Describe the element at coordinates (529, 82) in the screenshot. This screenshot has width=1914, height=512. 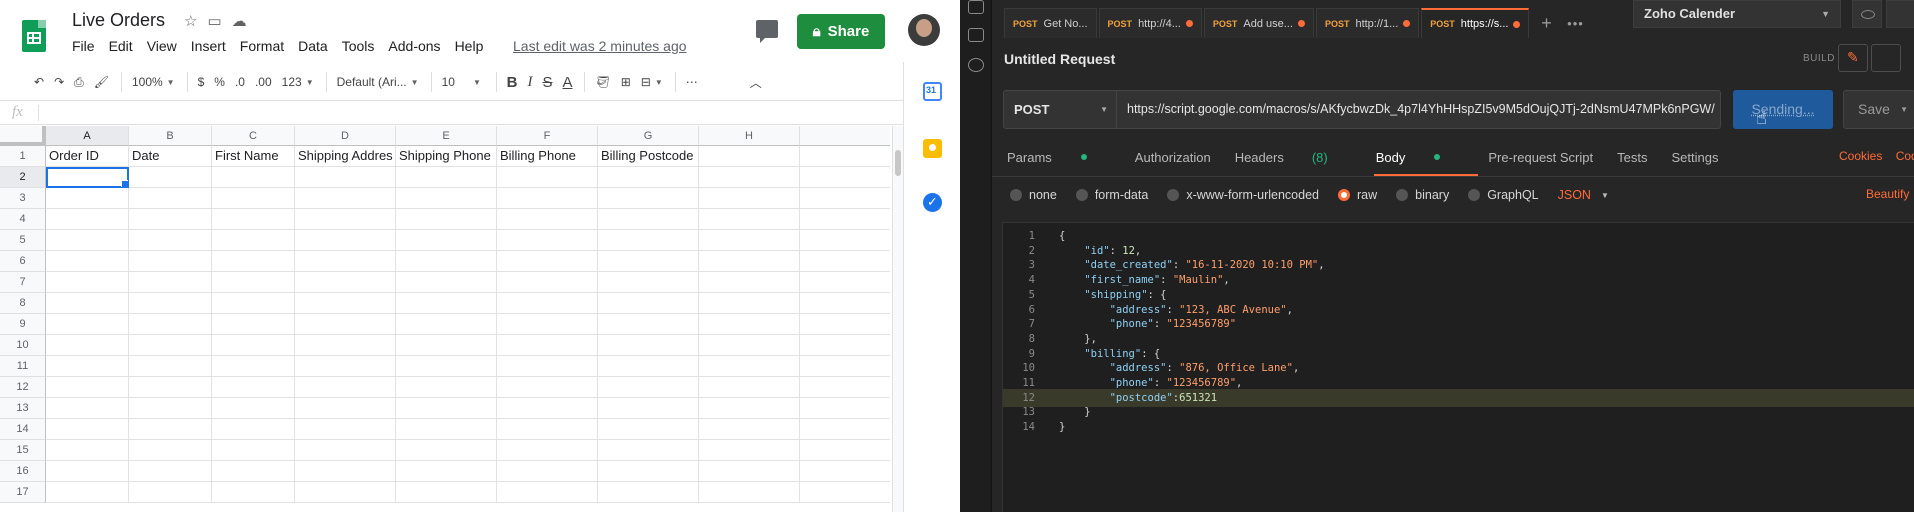
I see `italic-button: I` at that location.